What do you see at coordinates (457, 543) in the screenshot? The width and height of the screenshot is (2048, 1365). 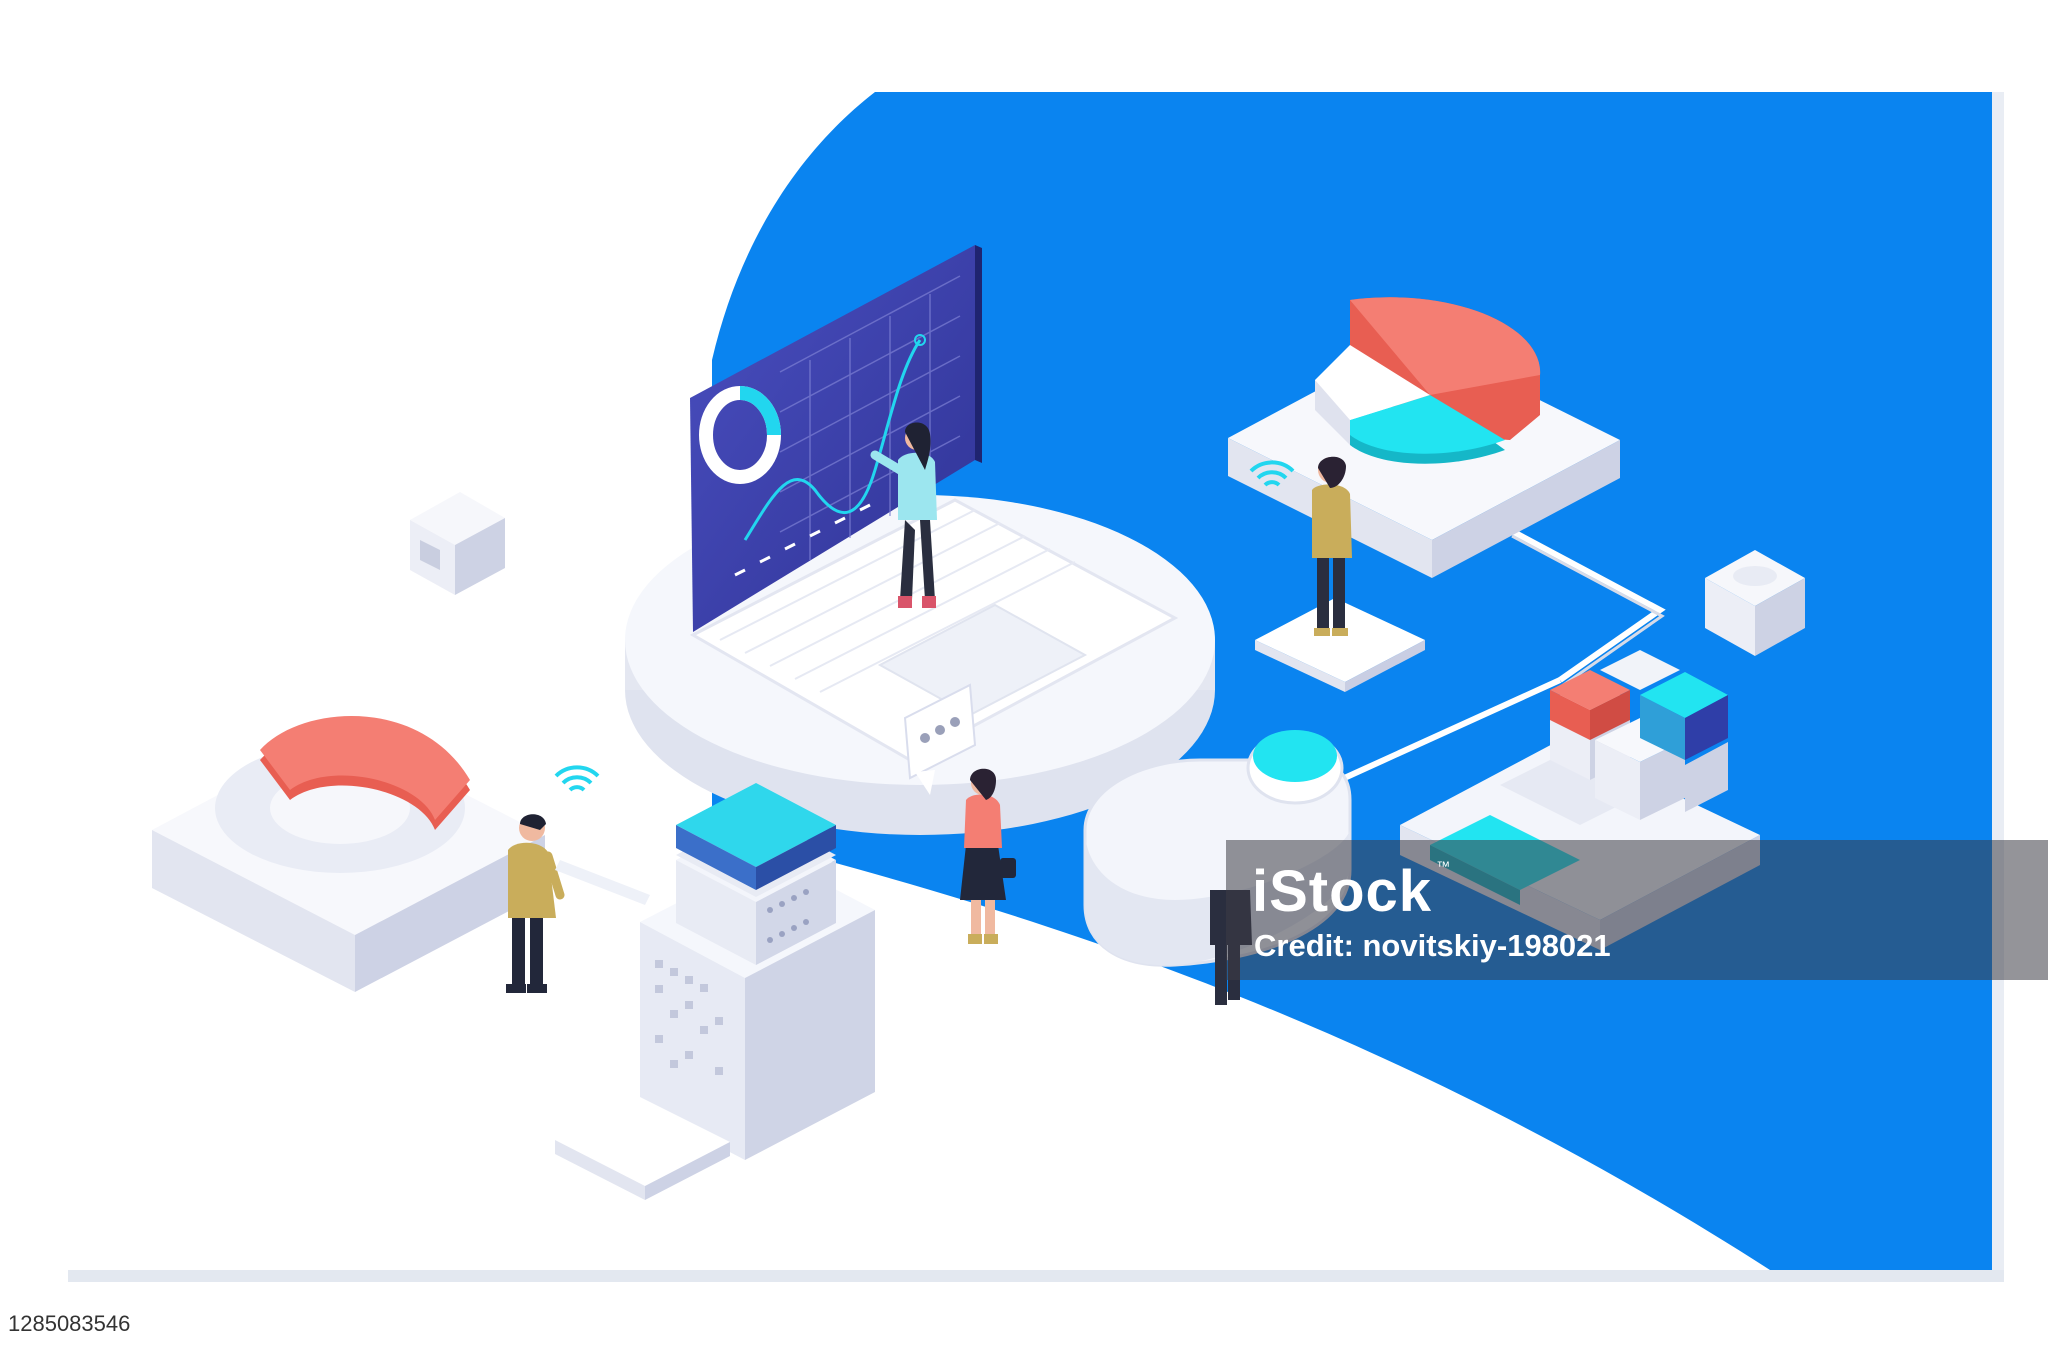 I see `small-cube-left` at bounding box center [457, 543].